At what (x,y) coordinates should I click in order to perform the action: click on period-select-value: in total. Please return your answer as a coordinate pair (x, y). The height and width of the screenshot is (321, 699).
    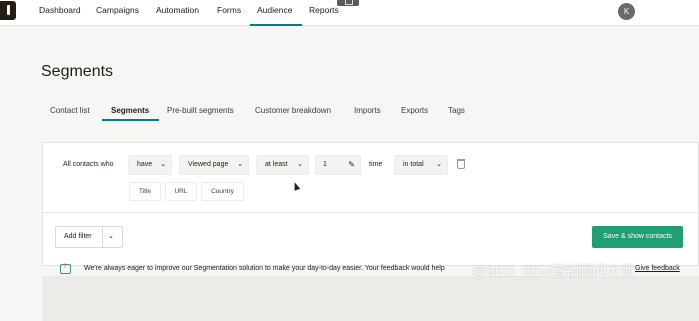
    Looking at the image, I should click on (413, 164).